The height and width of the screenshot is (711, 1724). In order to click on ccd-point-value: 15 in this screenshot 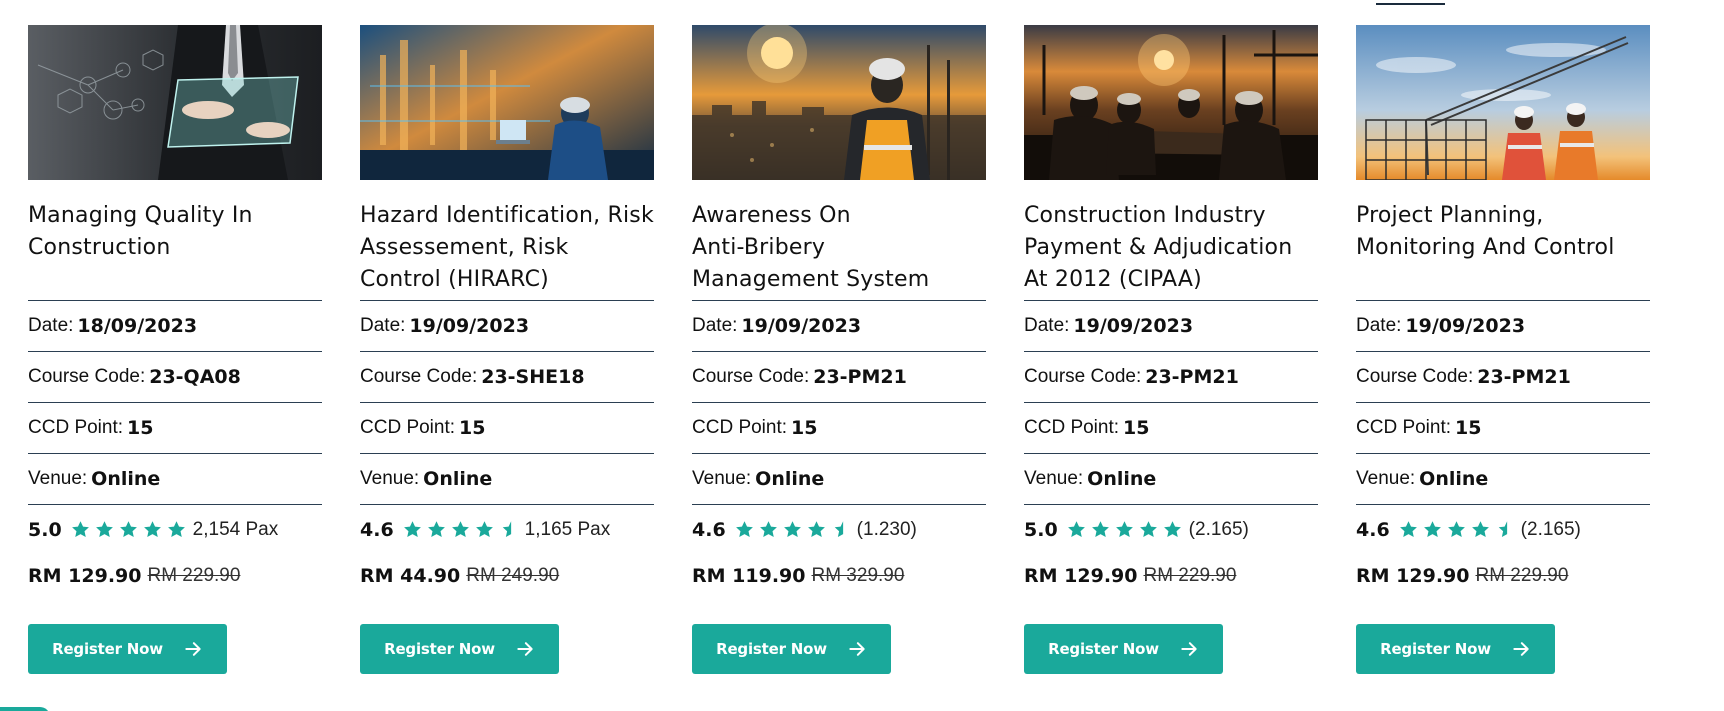, I will do `click(804, 428)`.